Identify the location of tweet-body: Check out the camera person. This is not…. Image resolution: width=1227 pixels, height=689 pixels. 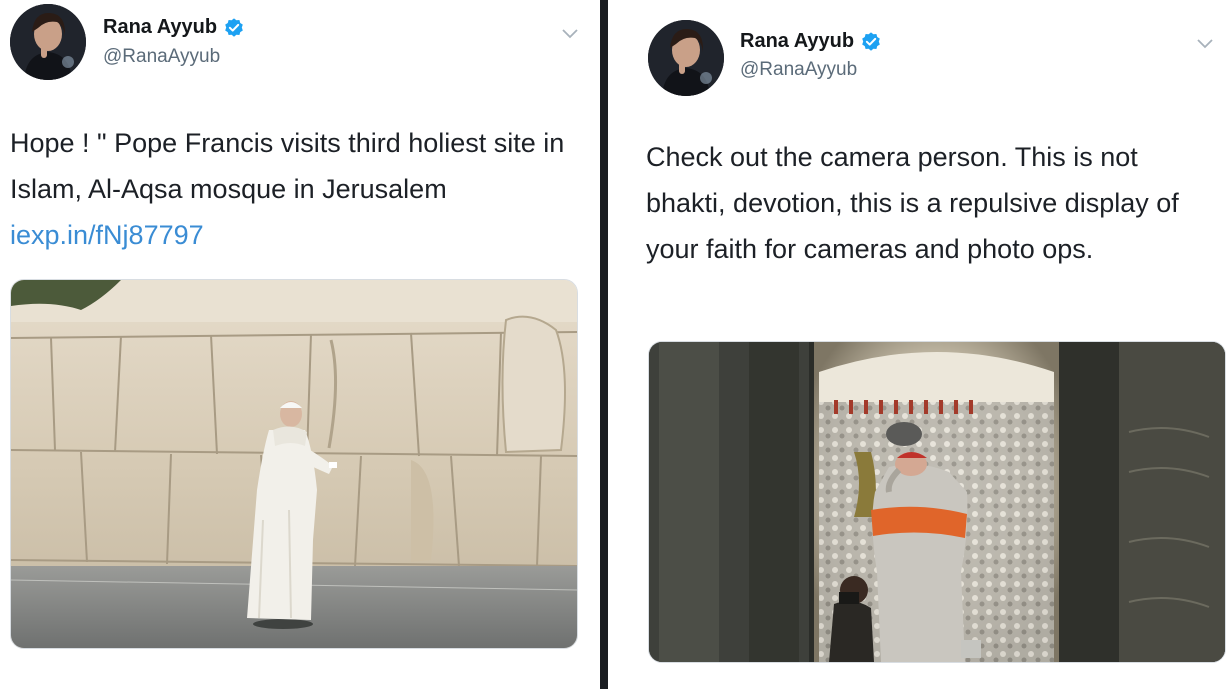
(912, 203).